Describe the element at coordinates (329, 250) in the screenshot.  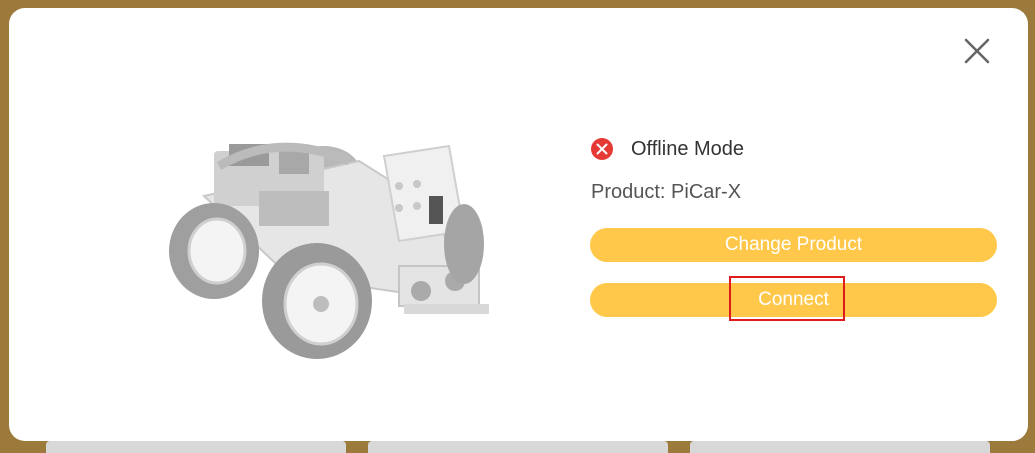
I see `robot-car-image` at that location.